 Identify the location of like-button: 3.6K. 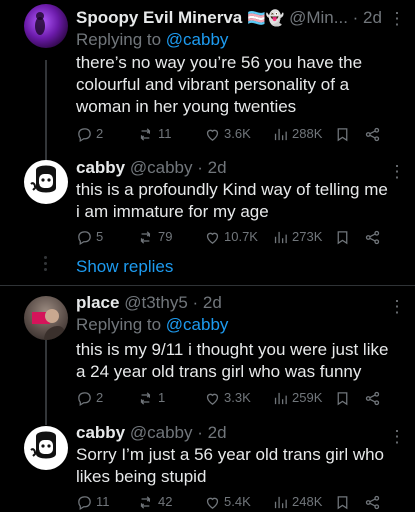
(227, 134).